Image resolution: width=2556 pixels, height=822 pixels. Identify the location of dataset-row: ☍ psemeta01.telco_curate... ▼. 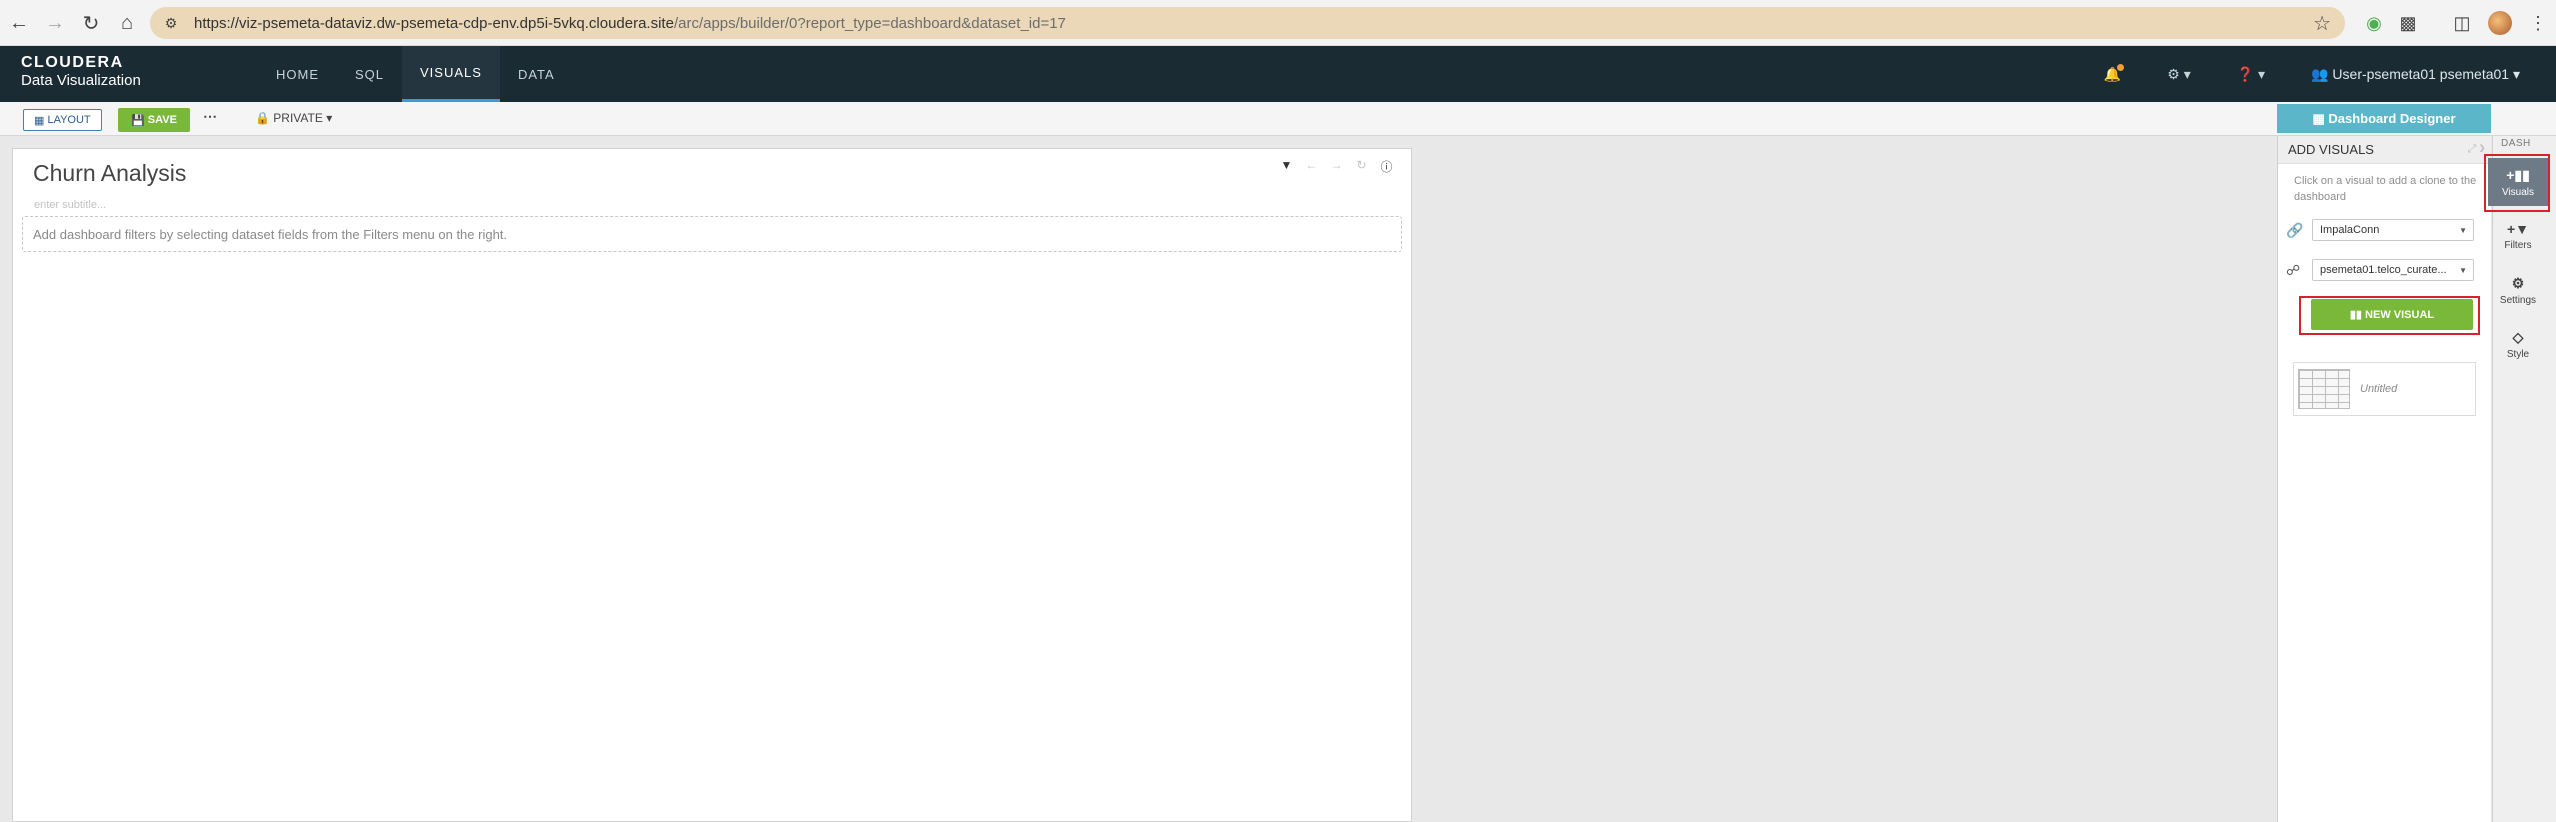
(2386, 270).